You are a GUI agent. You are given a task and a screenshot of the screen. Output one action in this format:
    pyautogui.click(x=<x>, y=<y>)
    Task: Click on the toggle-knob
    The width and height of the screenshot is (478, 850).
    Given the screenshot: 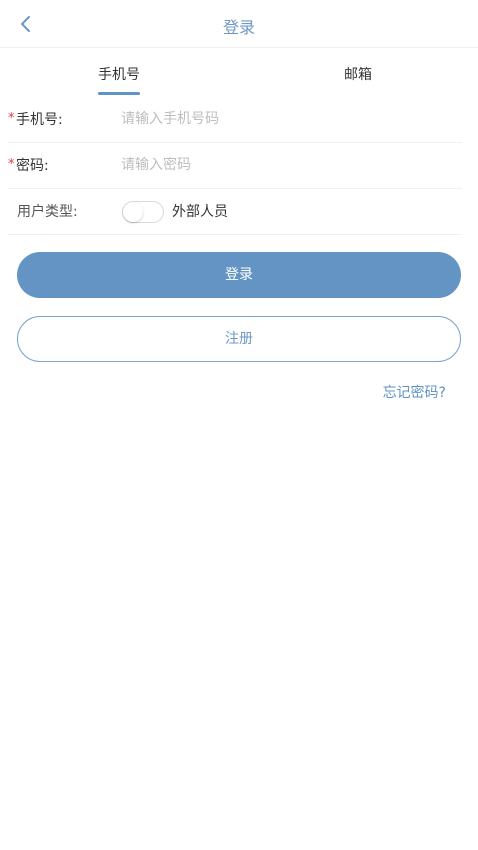 What is the action you would take?
    pyautogui.click(x=133, y=212)
    